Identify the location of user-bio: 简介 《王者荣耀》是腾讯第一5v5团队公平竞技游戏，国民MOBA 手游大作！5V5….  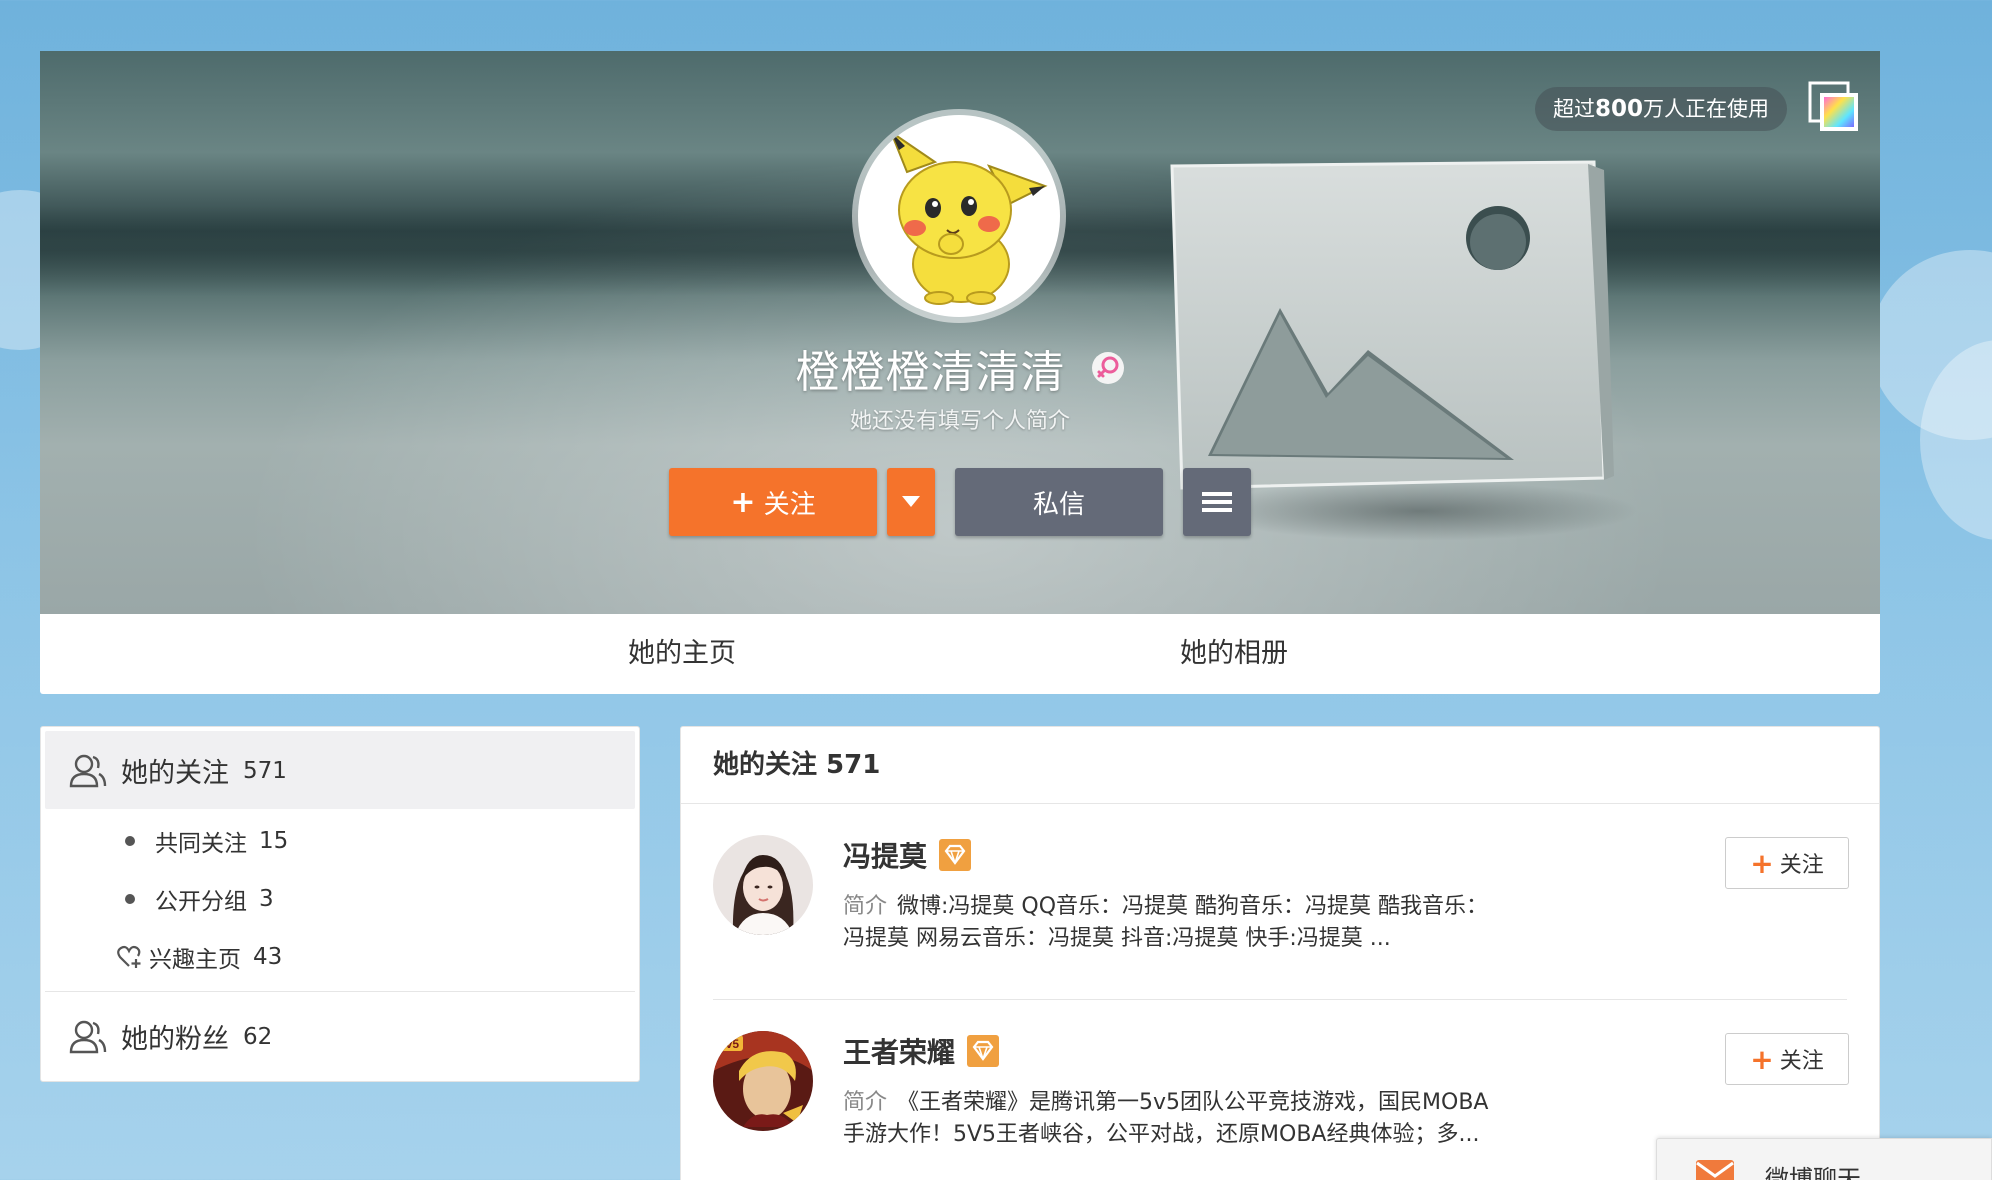
(1193, 1119).